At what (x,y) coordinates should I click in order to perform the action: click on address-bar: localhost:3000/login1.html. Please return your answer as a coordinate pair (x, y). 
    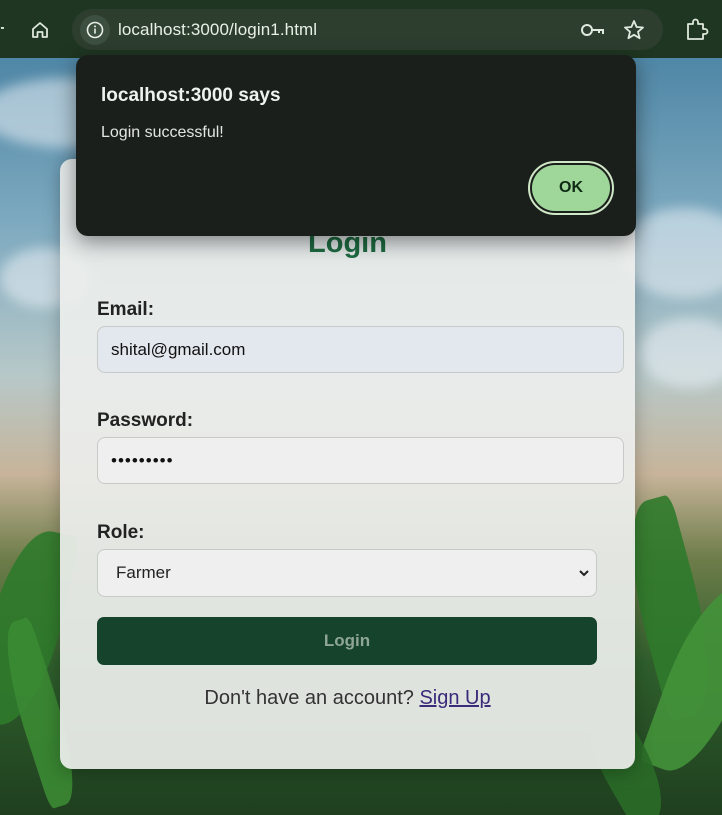
    Looking at the image, I should click on (367, 29).